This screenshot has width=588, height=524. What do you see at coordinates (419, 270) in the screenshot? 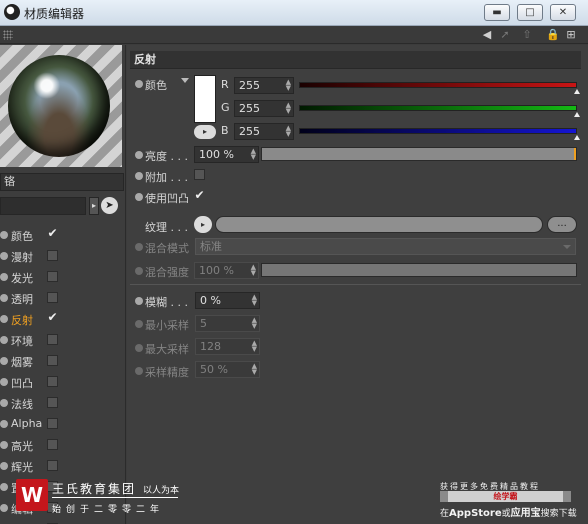
I see `mix-strength-slider` at bounding box center [419, 270].